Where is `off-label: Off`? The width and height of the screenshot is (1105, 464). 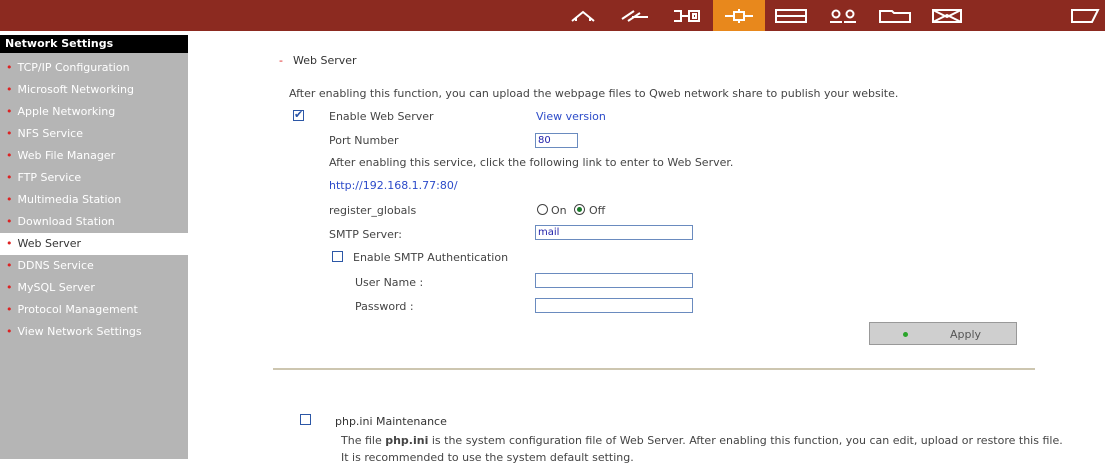
off-label: Off is located at coordinates (597, 210).